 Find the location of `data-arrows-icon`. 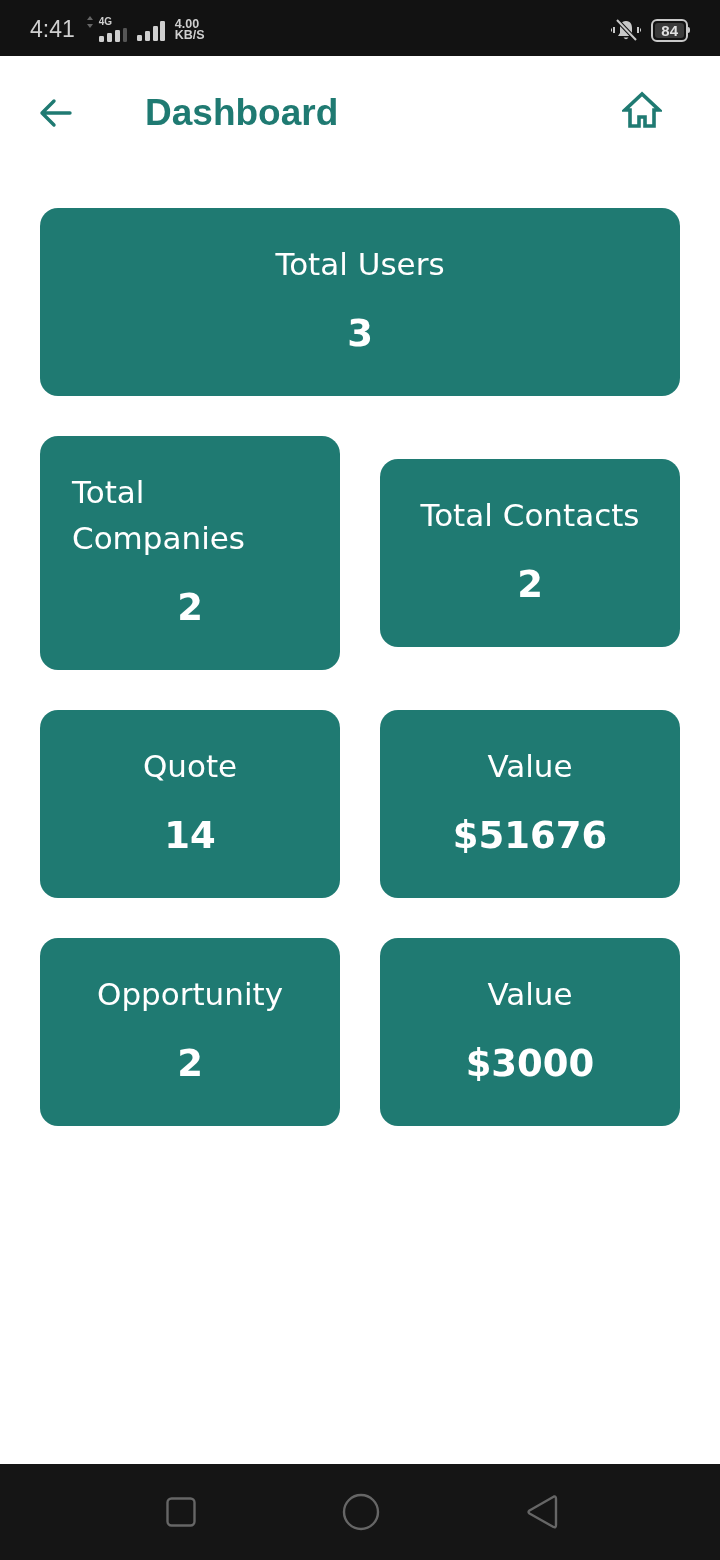

data-arrows-icon is located at coordinates (89, 22).